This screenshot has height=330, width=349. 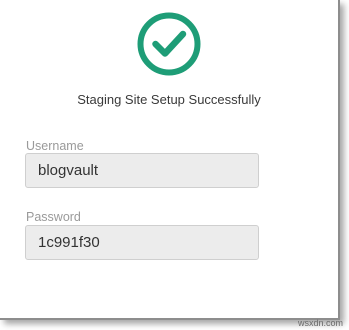 I want to click on password-field, so click(x=142, y=242).